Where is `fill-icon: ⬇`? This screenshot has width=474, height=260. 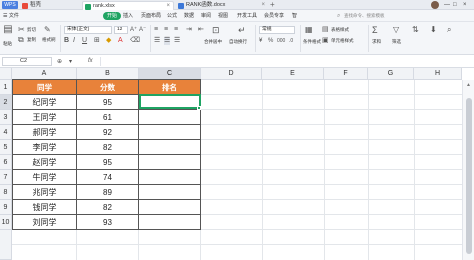
fill-icon: ⬇ is located at coordinates (433, 30).